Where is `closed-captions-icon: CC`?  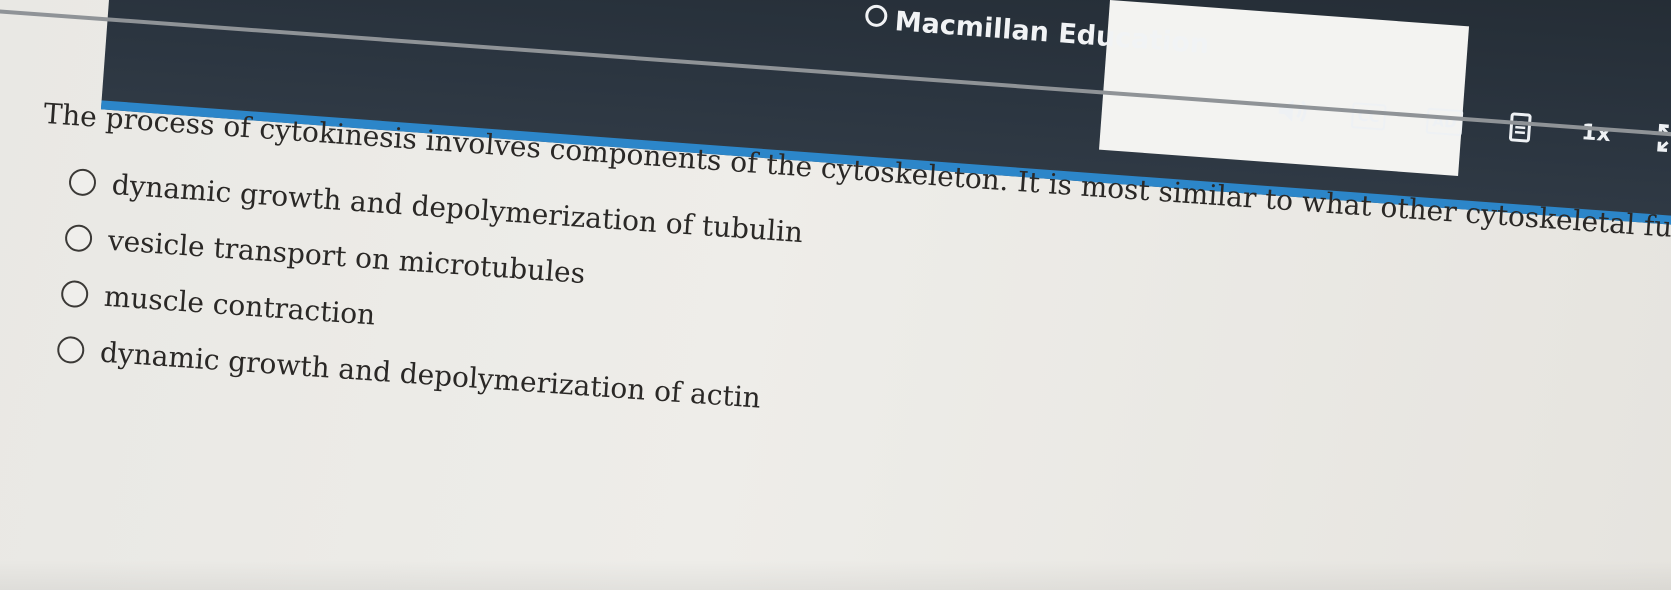 closed-captions-icon: CC is located at coordinates (1368, 116).